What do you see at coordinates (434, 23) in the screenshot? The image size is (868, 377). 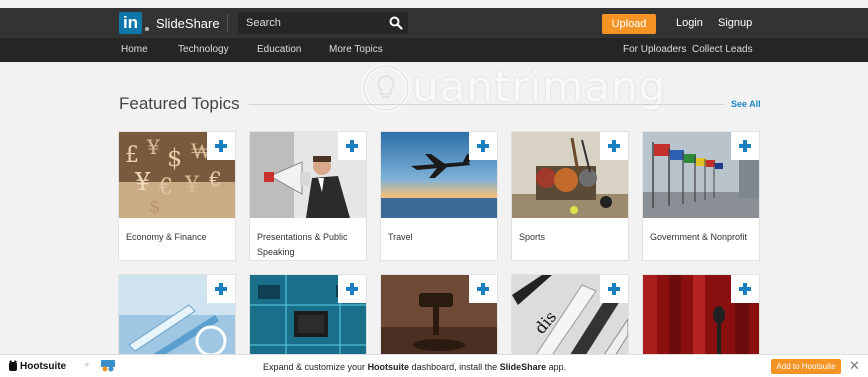 I see `top-bar: in SlideShare Upload Login Signup` at bounding box center [434, 23].